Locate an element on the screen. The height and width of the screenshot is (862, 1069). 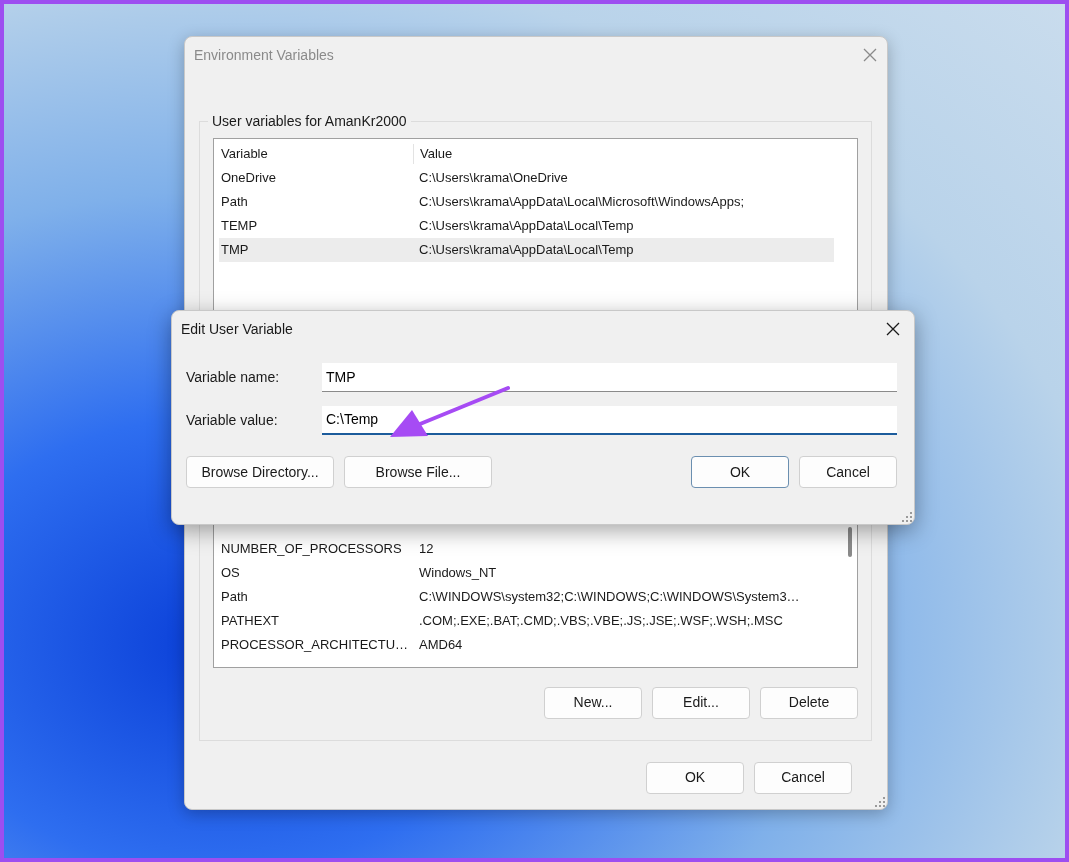
table-cell-text: OneDrive is located at coordinates (248, 178).